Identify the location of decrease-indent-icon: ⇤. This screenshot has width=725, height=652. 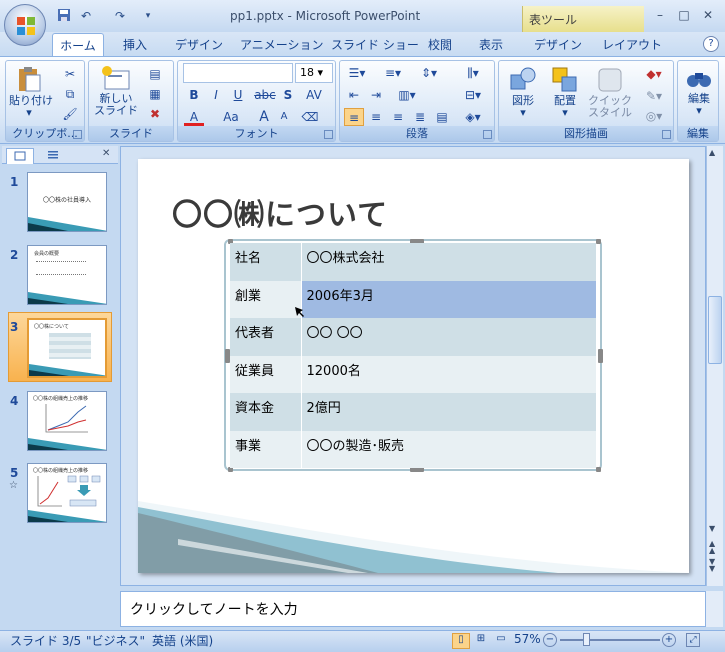
(354, 95).